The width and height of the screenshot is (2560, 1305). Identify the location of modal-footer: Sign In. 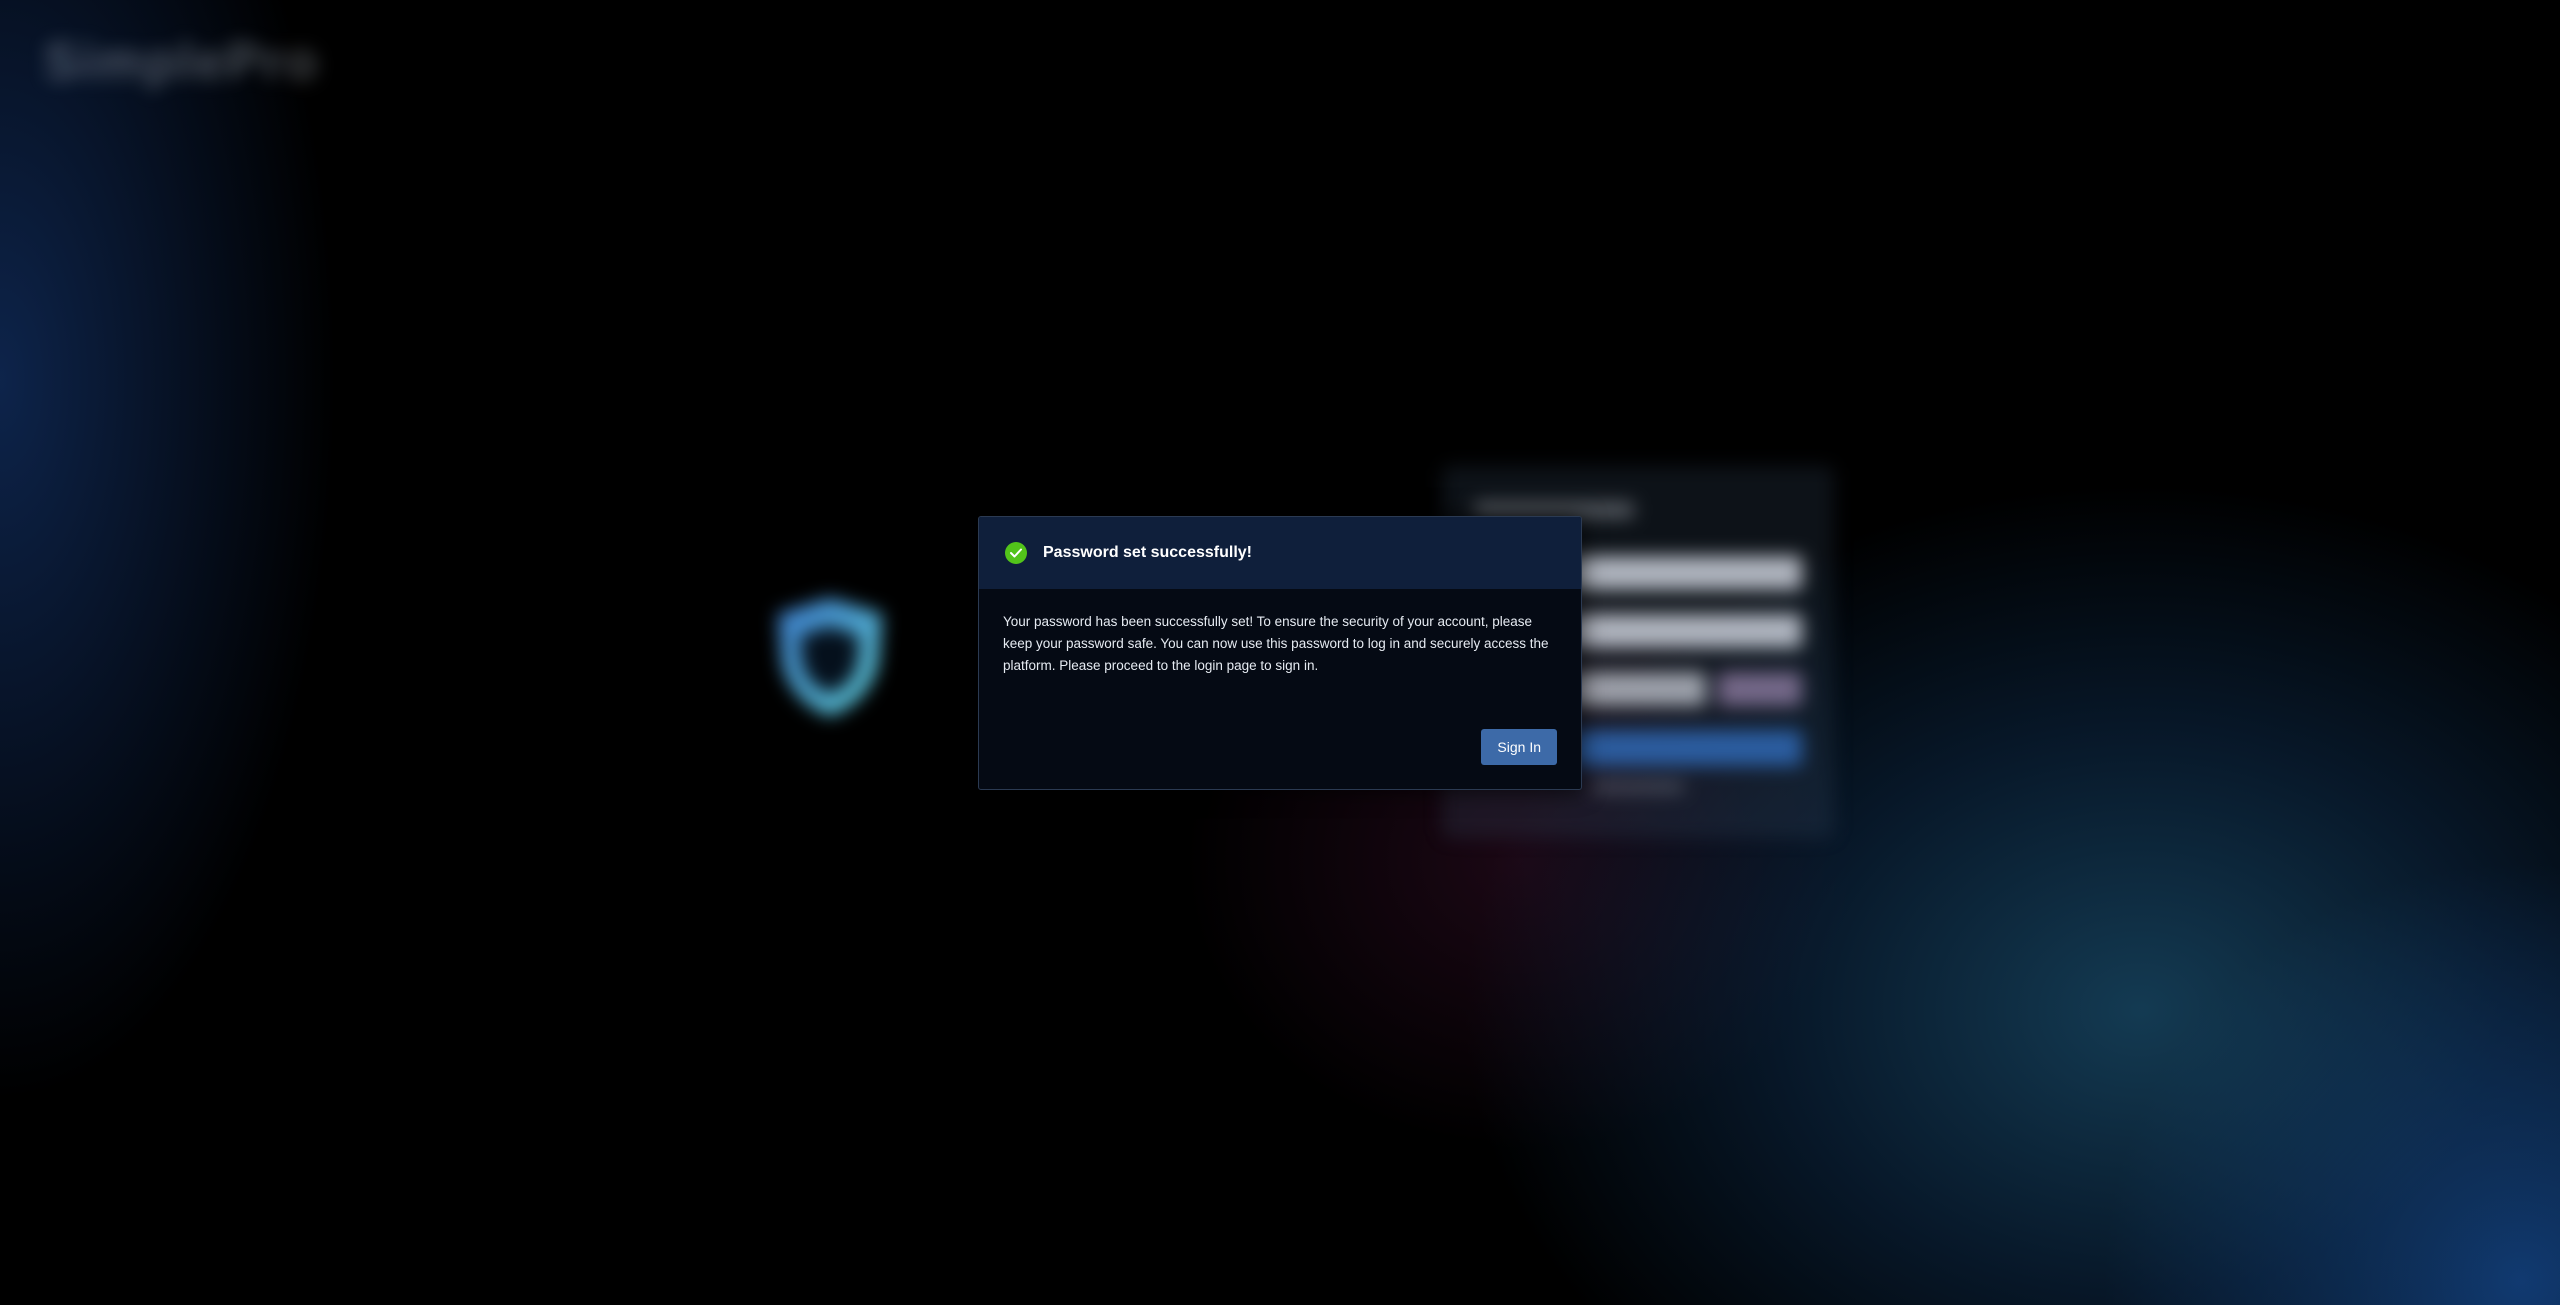
(1519, 747).